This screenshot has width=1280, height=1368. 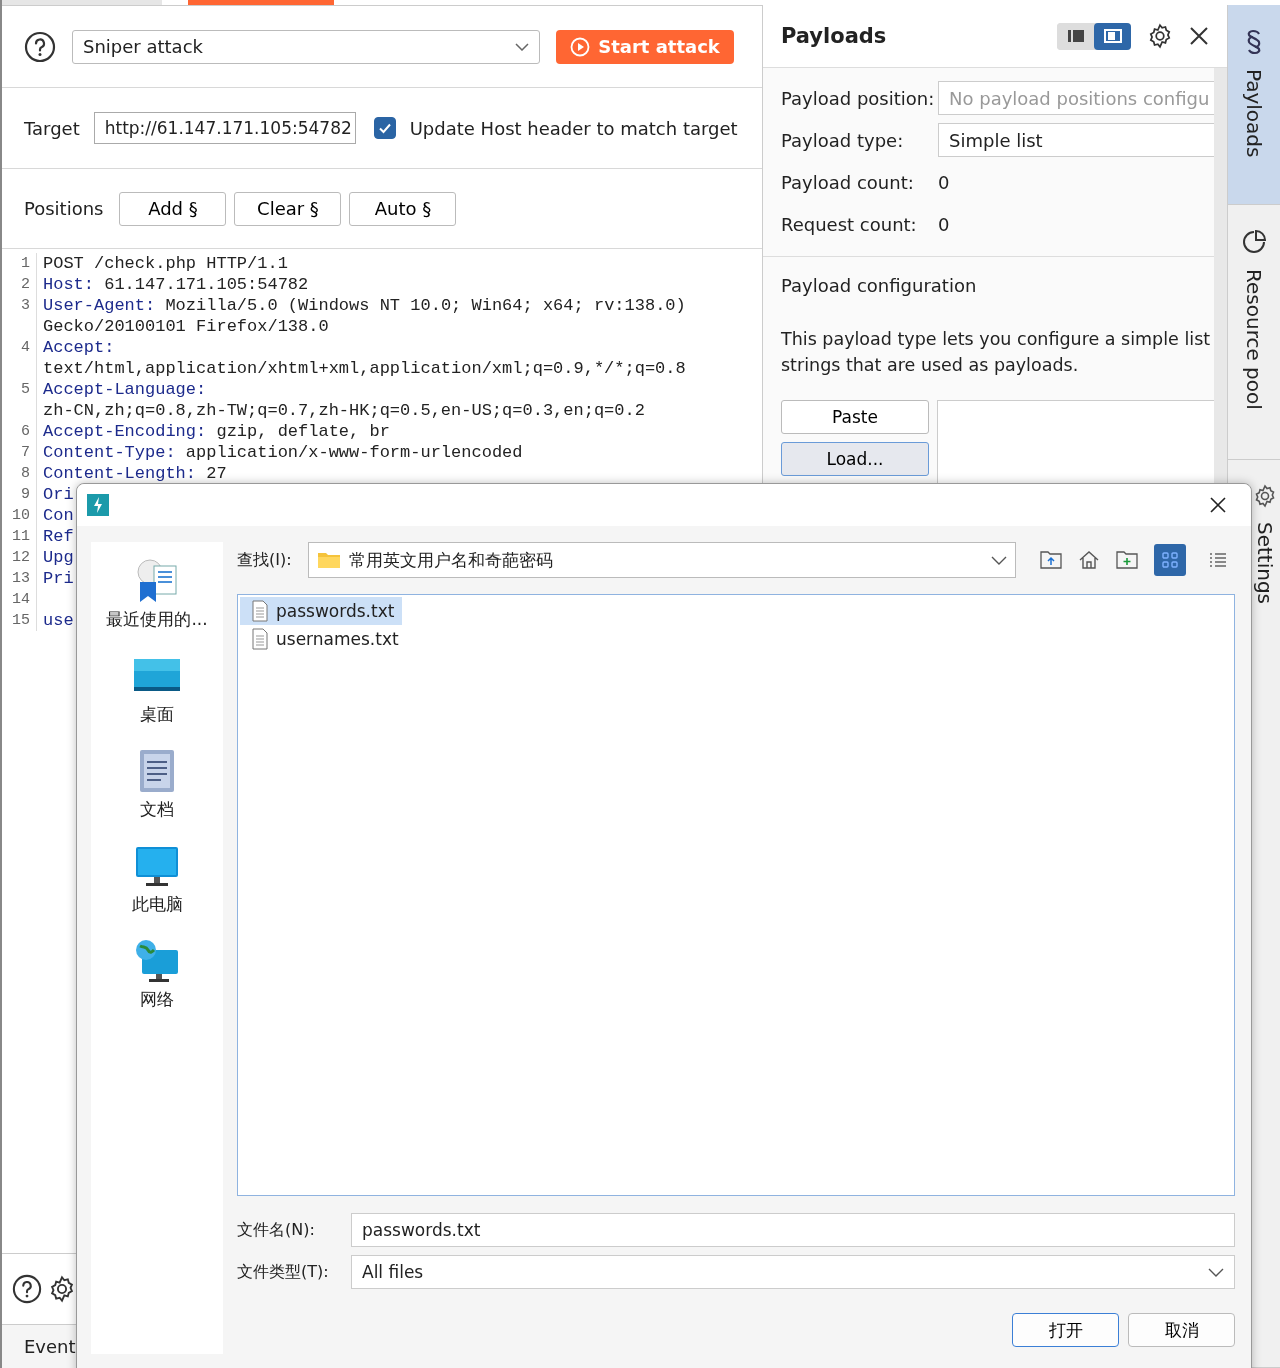 I want to click on file-item: passwords.txt, so click(x=321, y=611).